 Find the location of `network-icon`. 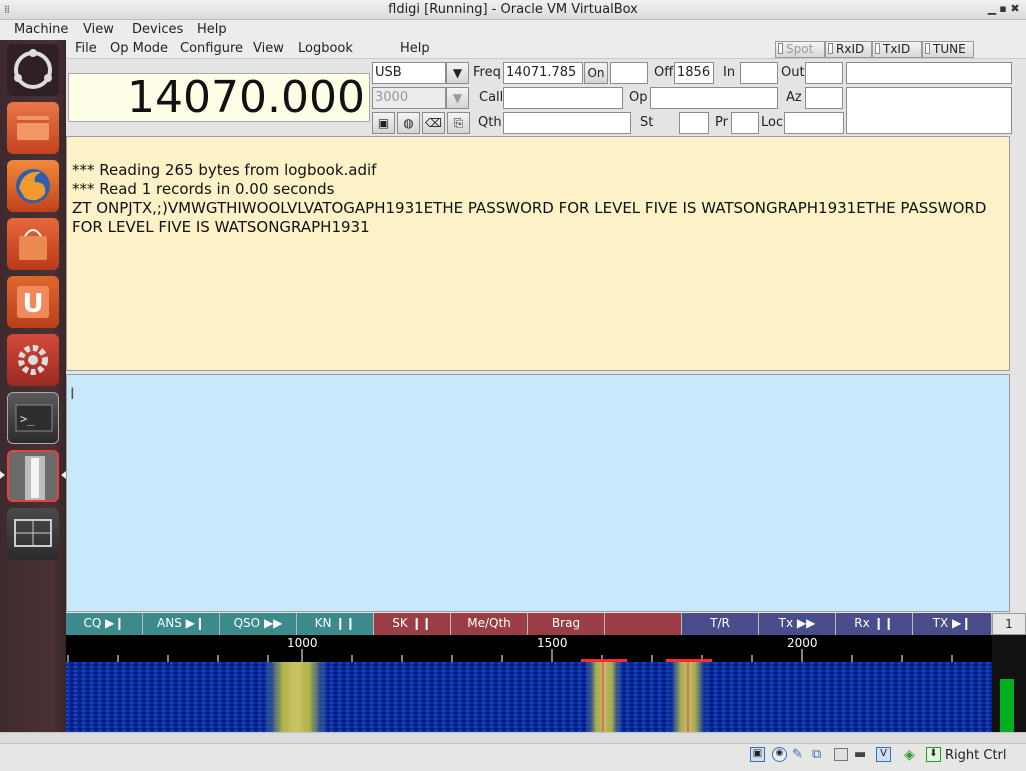

network-icon is located at coordinates (841, 754).